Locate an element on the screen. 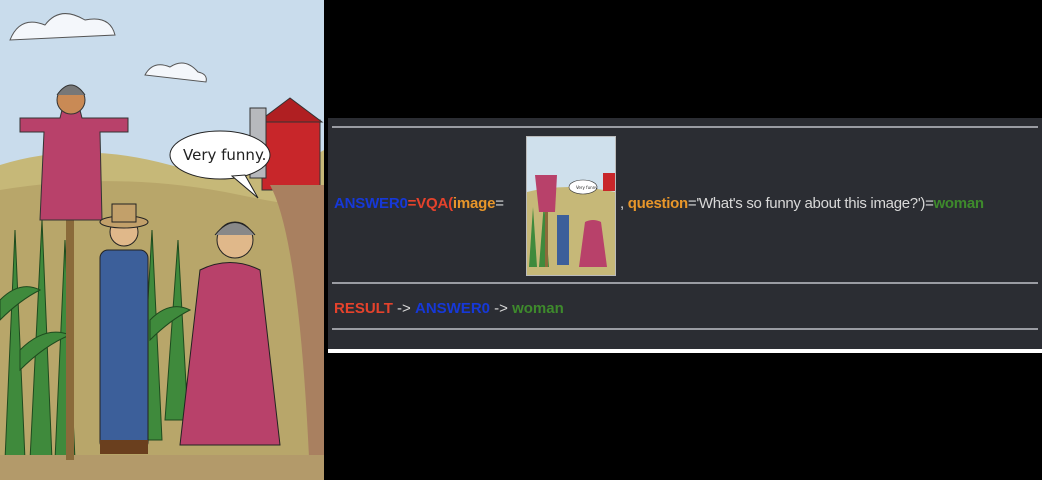  function-name: VQA( is located at coordinates (434, 203).